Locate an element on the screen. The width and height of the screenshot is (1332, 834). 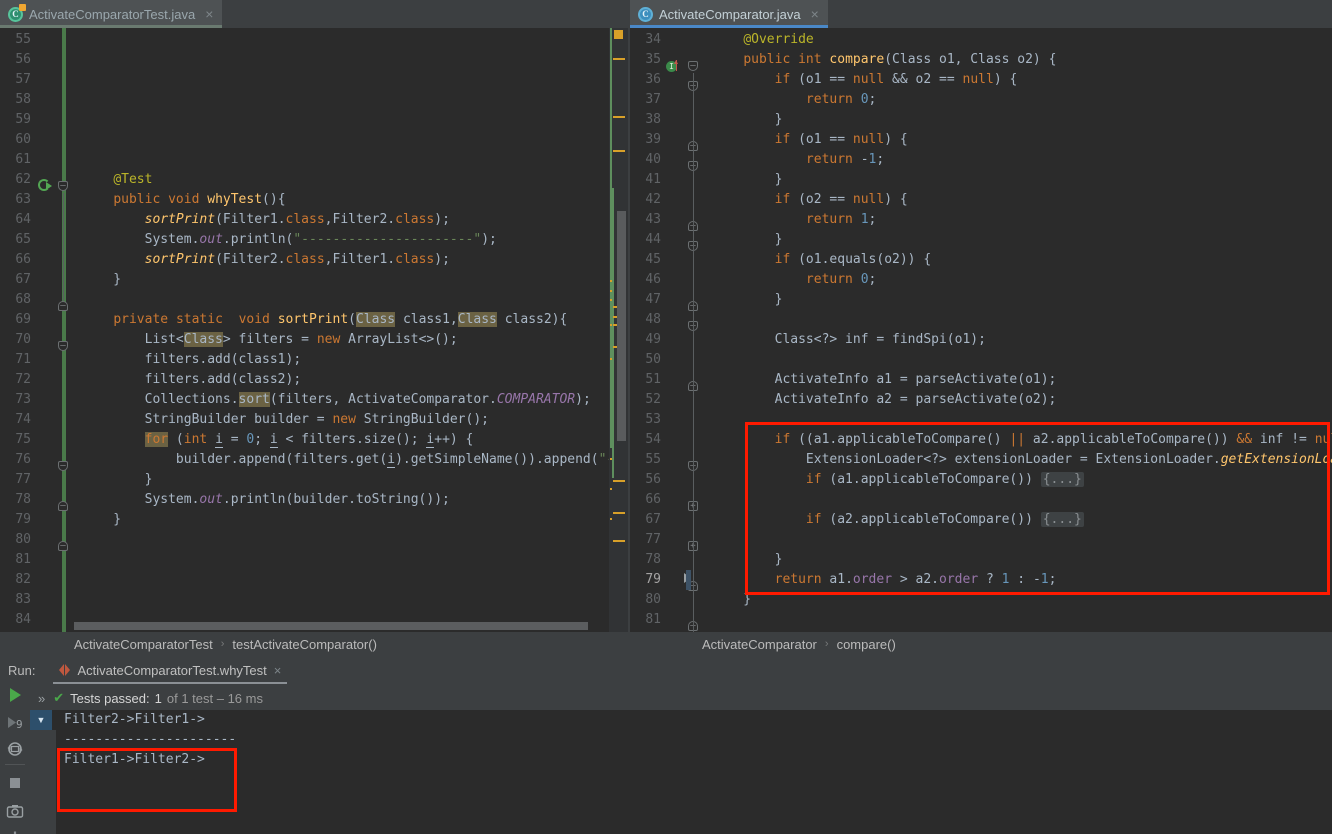
tab-activate-comparator-test: C ActivateComparatorTest.java × is located at coordinates (111, 14).